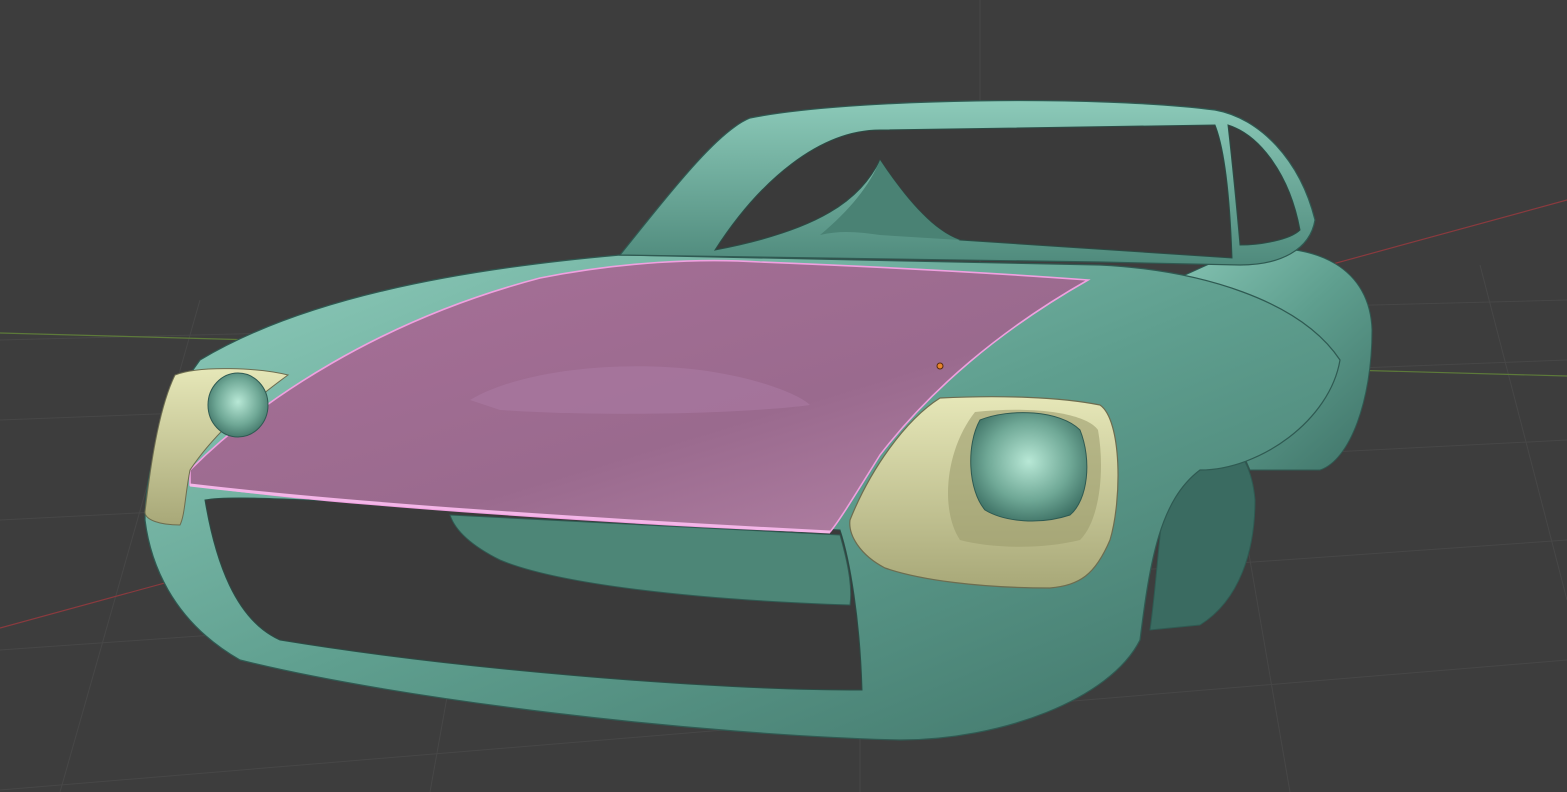 The height and width of the screenshot is (792, 1567). I want to click on headlight-right-lens, so click(1029, 467).